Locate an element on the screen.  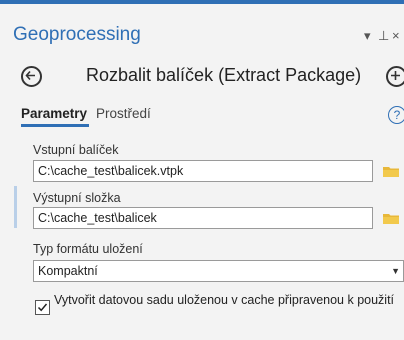
storage-format-value: Kompaktní is located at coordinates (68, 271).